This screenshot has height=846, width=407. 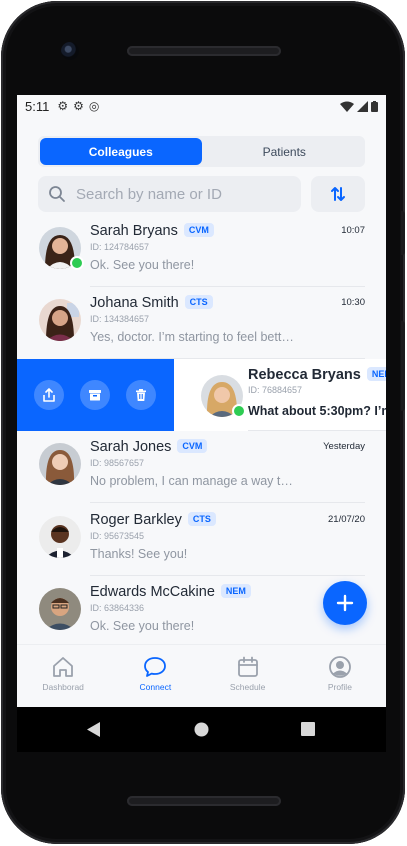 What do you see at coordinates (403, 366) in the screenshot?
I see `power-button` at bounding box center [403, 366].